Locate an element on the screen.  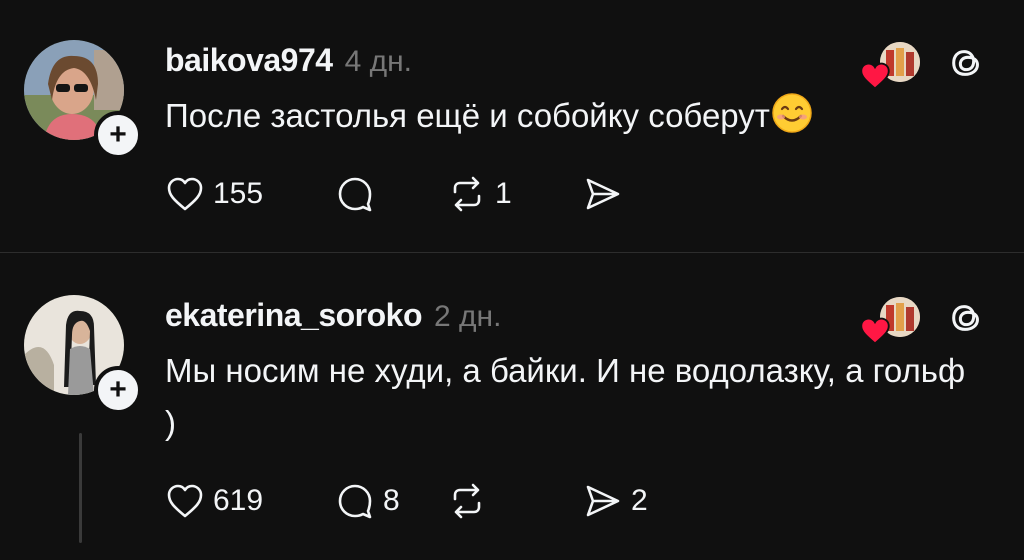
share-button: 2 is located at coordinates (615, 501).